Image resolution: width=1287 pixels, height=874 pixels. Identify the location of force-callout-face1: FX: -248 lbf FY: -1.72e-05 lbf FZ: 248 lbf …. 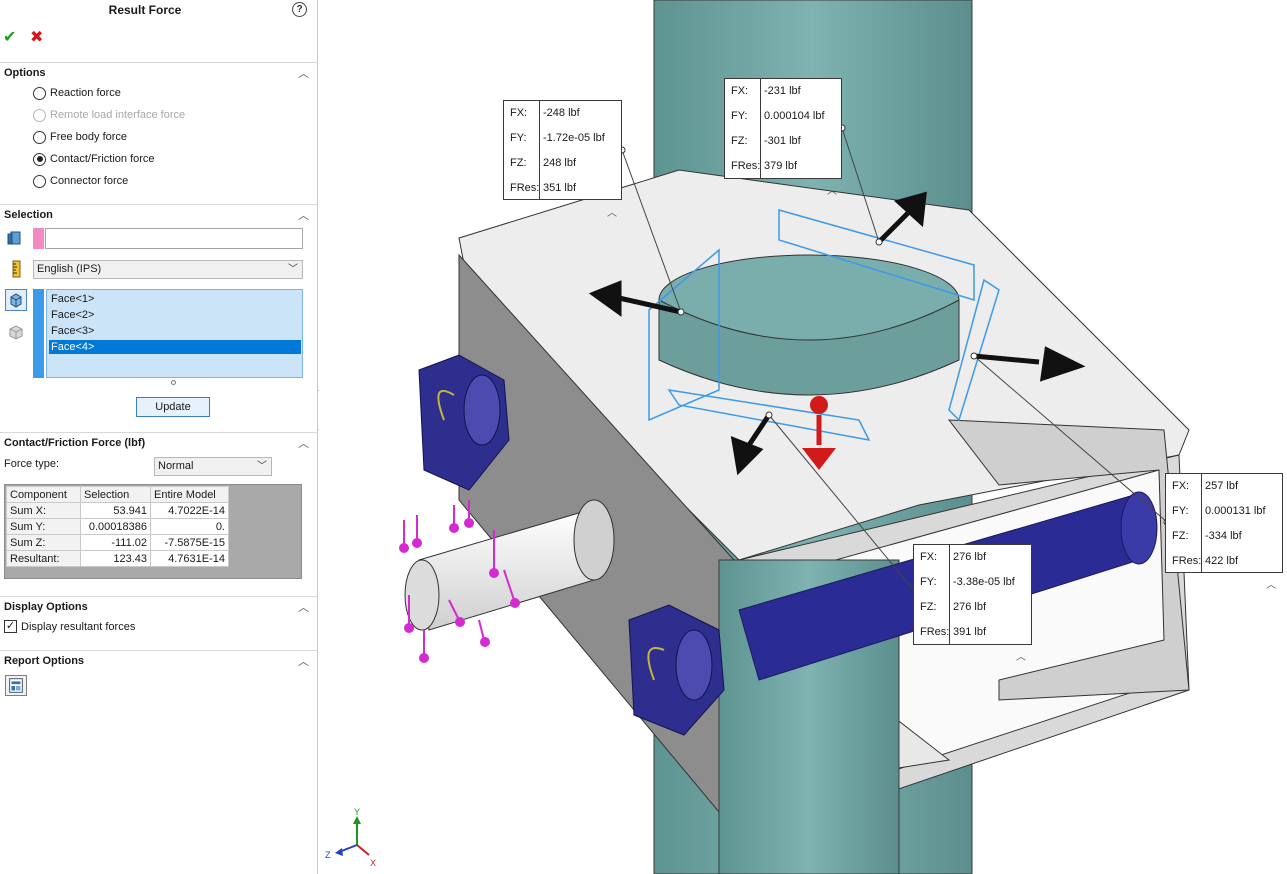
(562, 150).